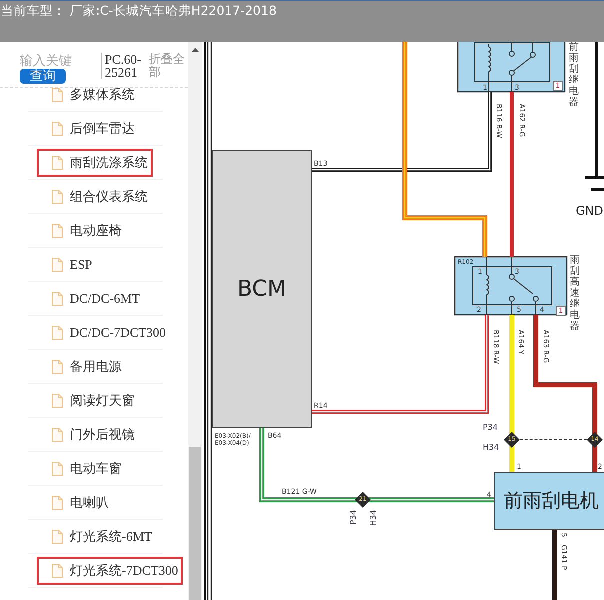 Image resolution: width=604 pixels, height=600 pixels. What do you see at coordinates (195, 523) in the screenshot?
I see `scrollbar-thumb` at bounding box center [195, 523].